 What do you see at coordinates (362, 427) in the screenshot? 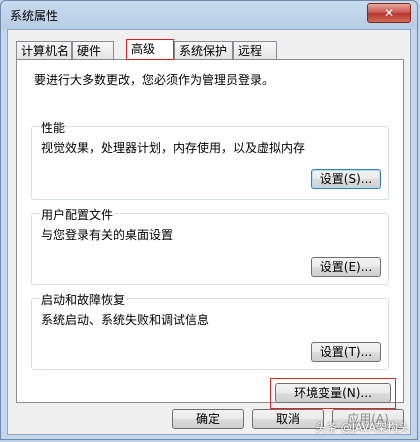
I see `watermark-text: 头条 @JAVA架构头` at bounding box center [362, 427].